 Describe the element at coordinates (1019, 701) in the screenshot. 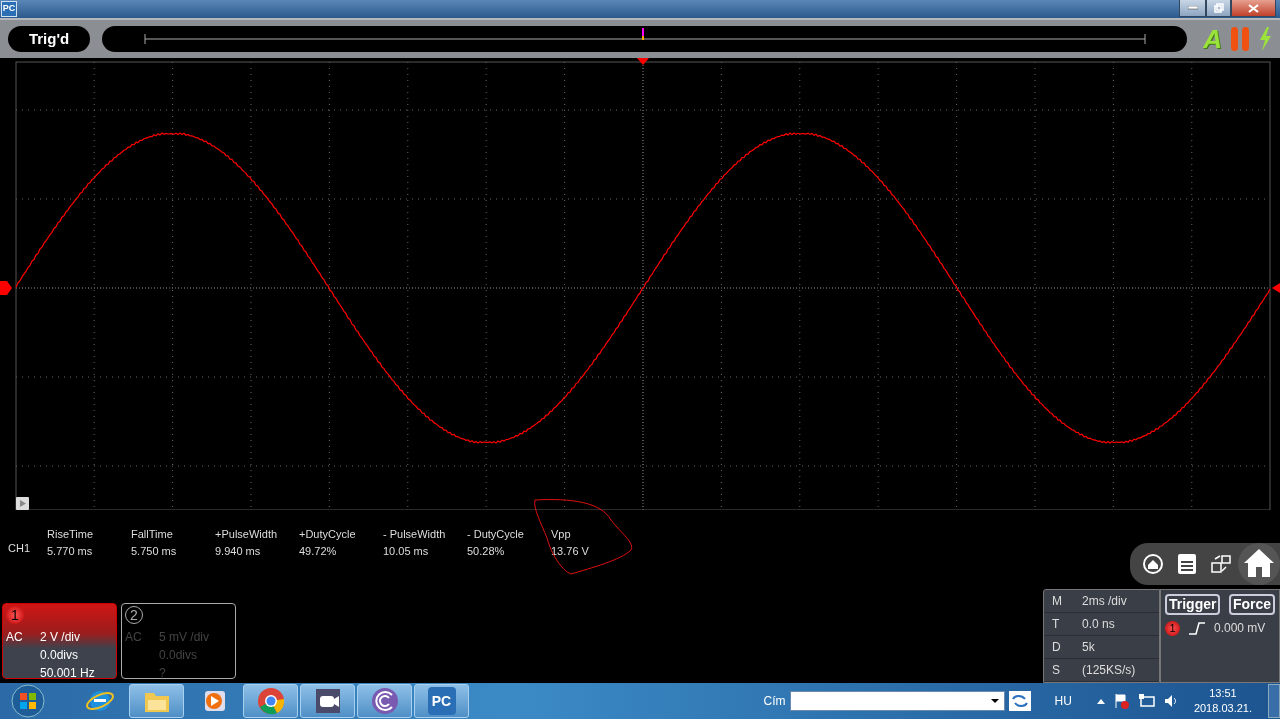

I see `refresh-arrows-icon` at that location.